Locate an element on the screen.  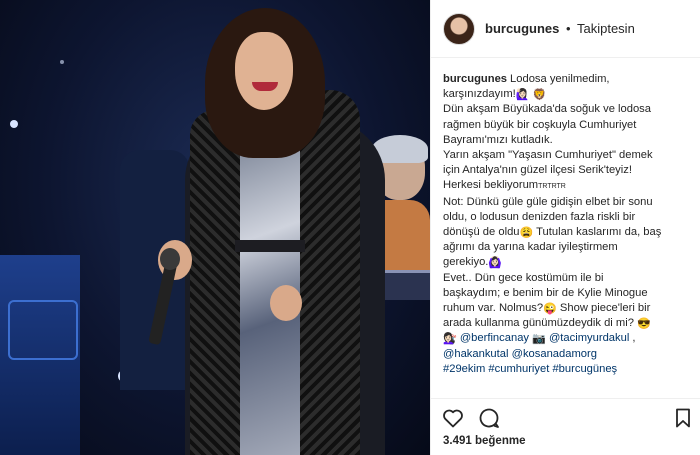
caption-text: gerekiyo. is located at coordinates (466, 262).